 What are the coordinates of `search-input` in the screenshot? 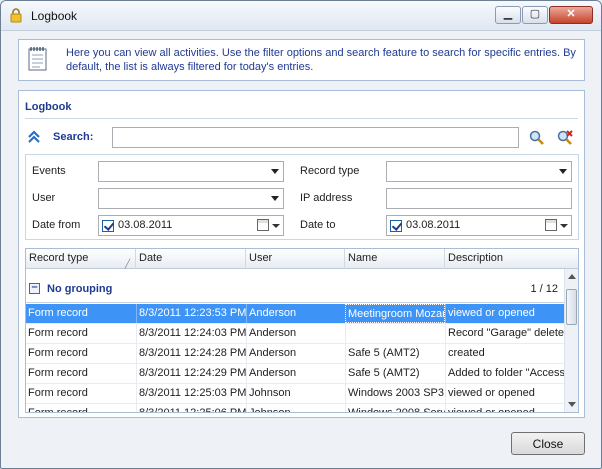 It's located at (315, 137).